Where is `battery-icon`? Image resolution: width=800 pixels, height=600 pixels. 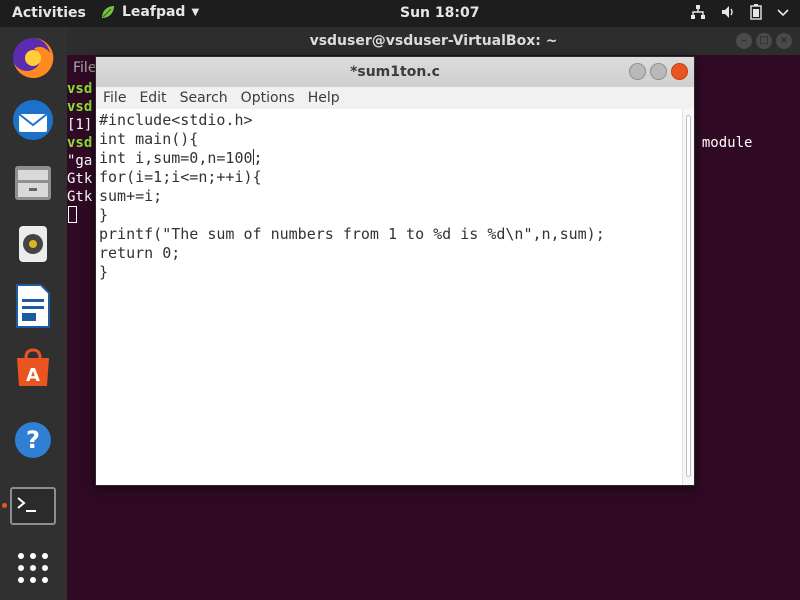 battery-icon is located at coordinates (756, 12).